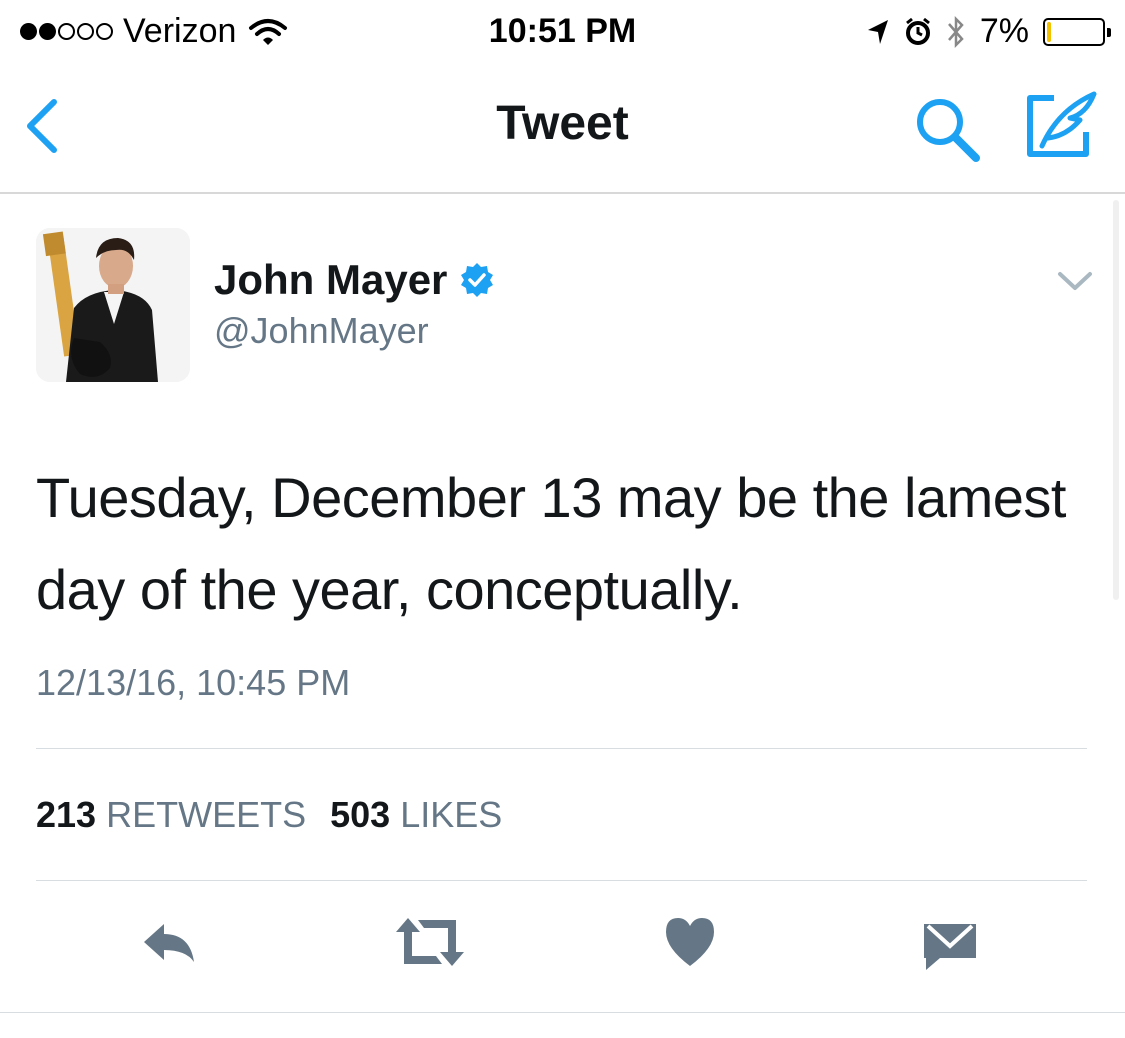  What do you see at coordinates (948, 129) in the screenshot?
I see `search-icon` at bounding box center [948, 129].